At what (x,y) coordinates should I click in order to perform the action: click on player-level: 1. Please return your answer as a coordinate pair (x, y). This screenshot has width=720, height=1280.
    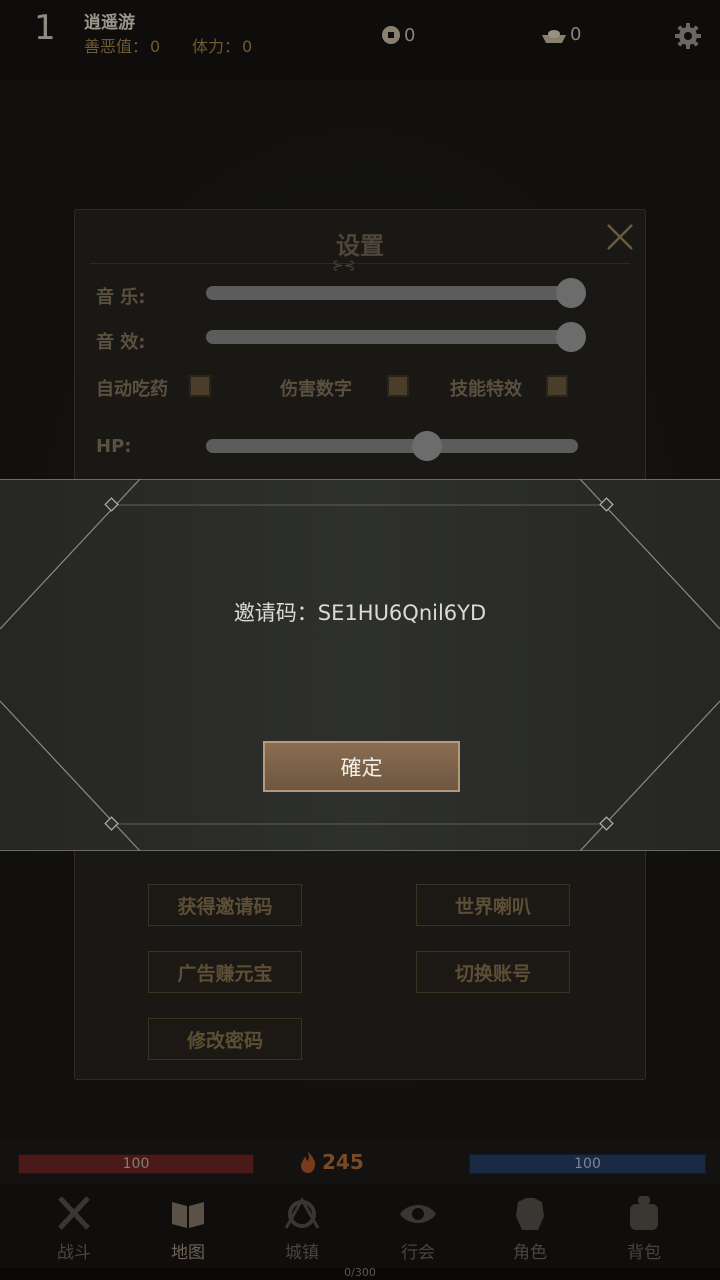
    Looking at the image, I should click on (45, 28).